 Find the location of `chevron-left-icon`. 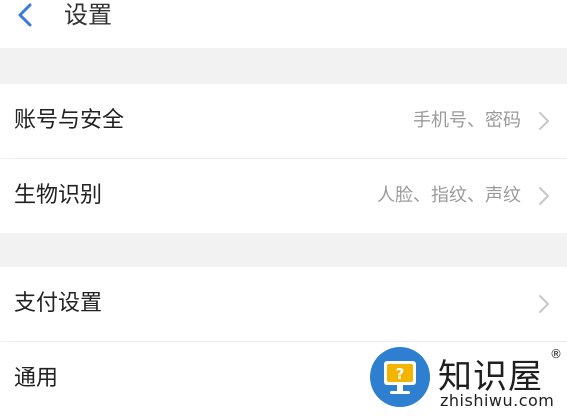

chevron-left-icon is located at coordinates (25, 15).